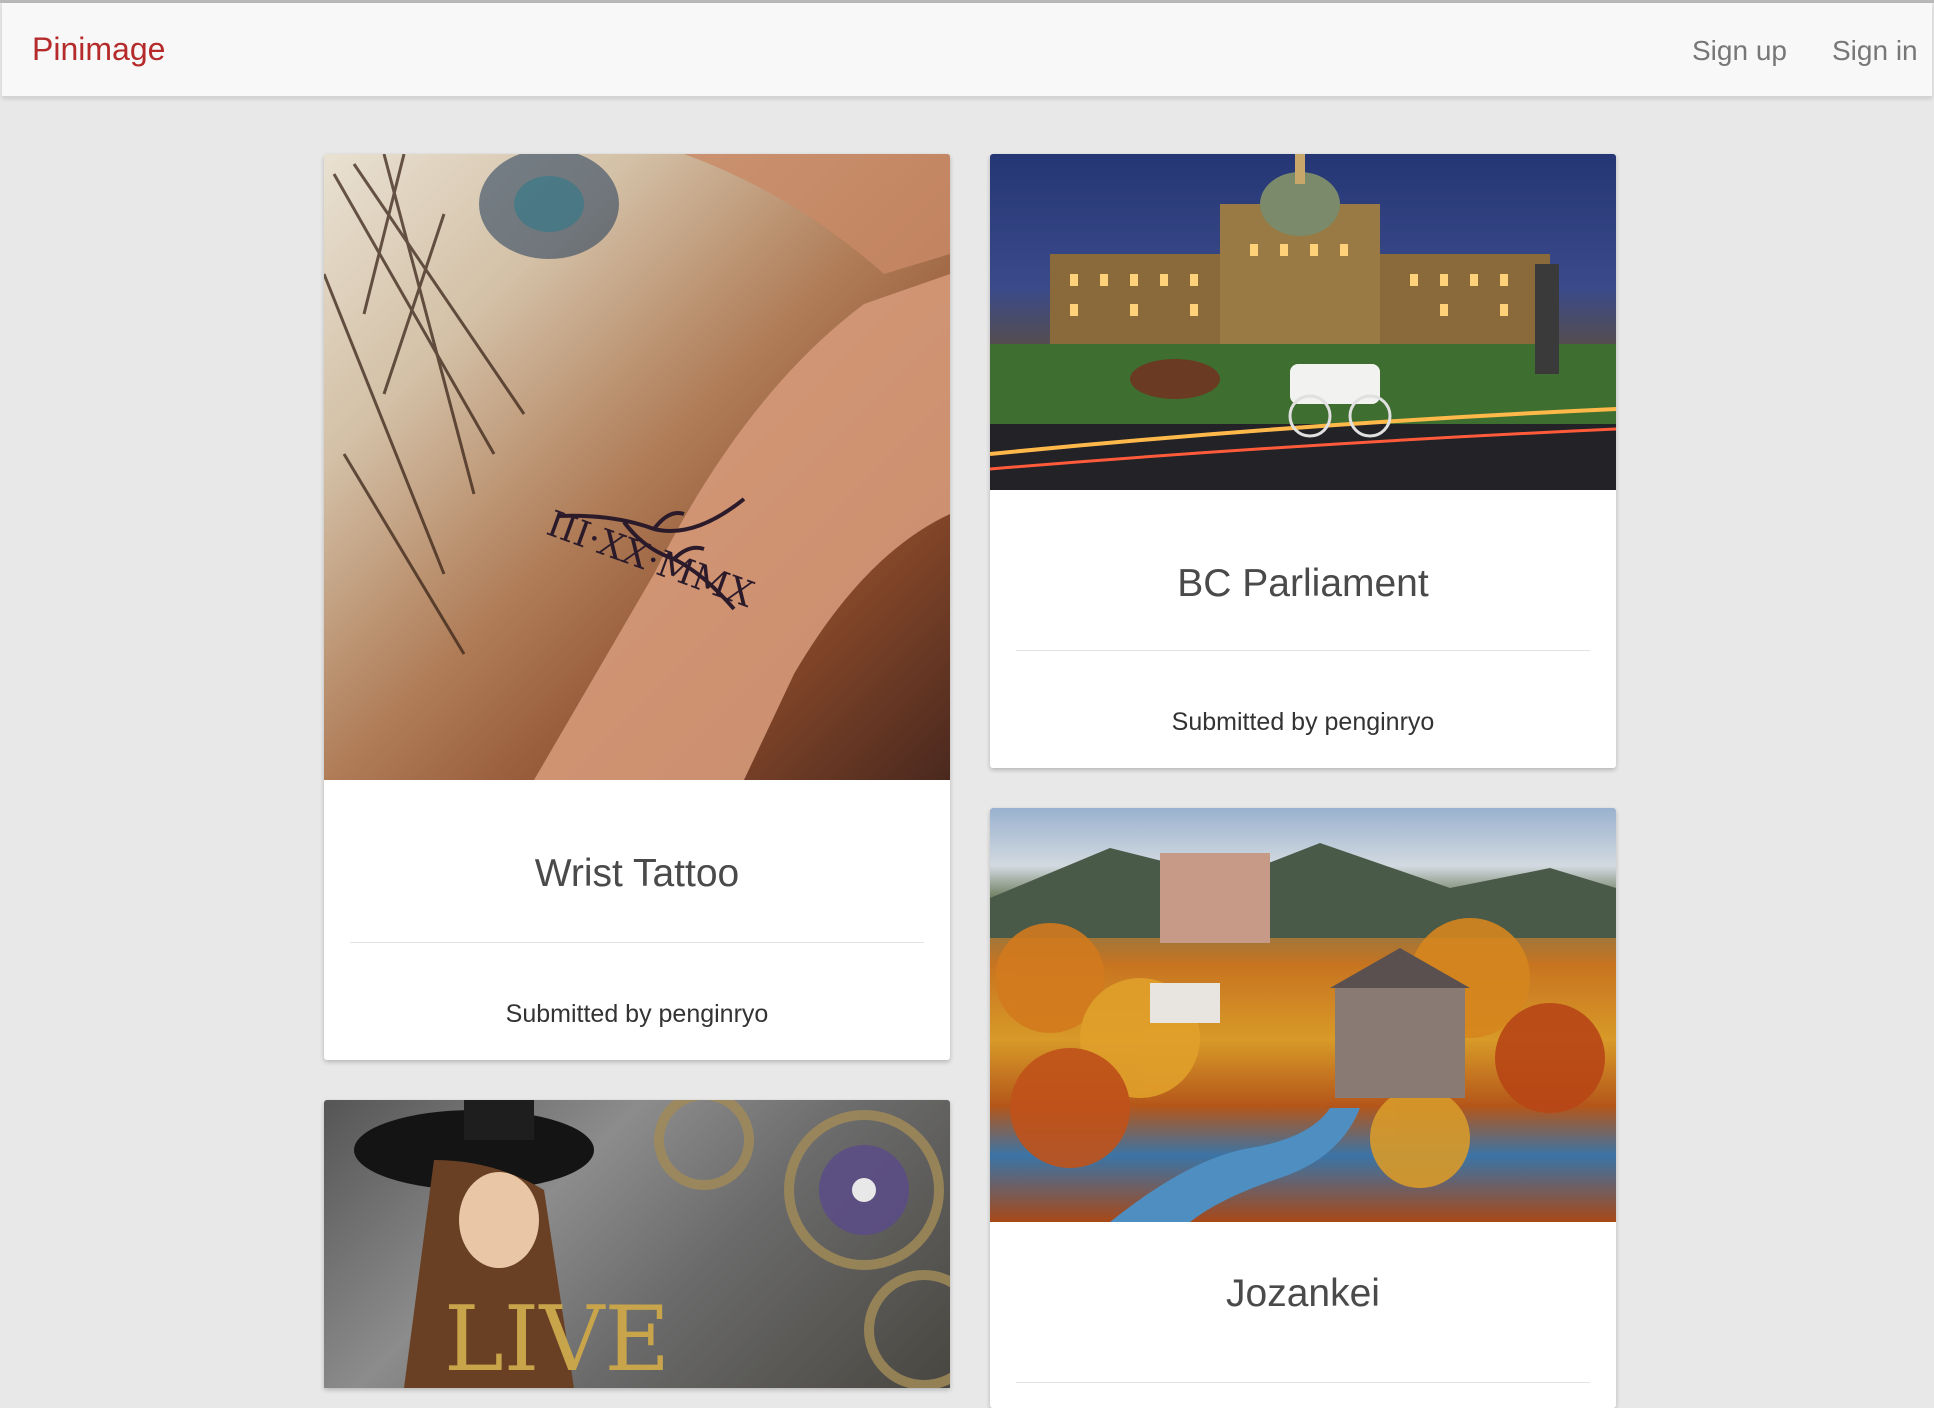  What do you see at coordinates (1739, 51) in the screenshot?
I see `sign-up-link: Sign up` at bounding box center [1739, 51].